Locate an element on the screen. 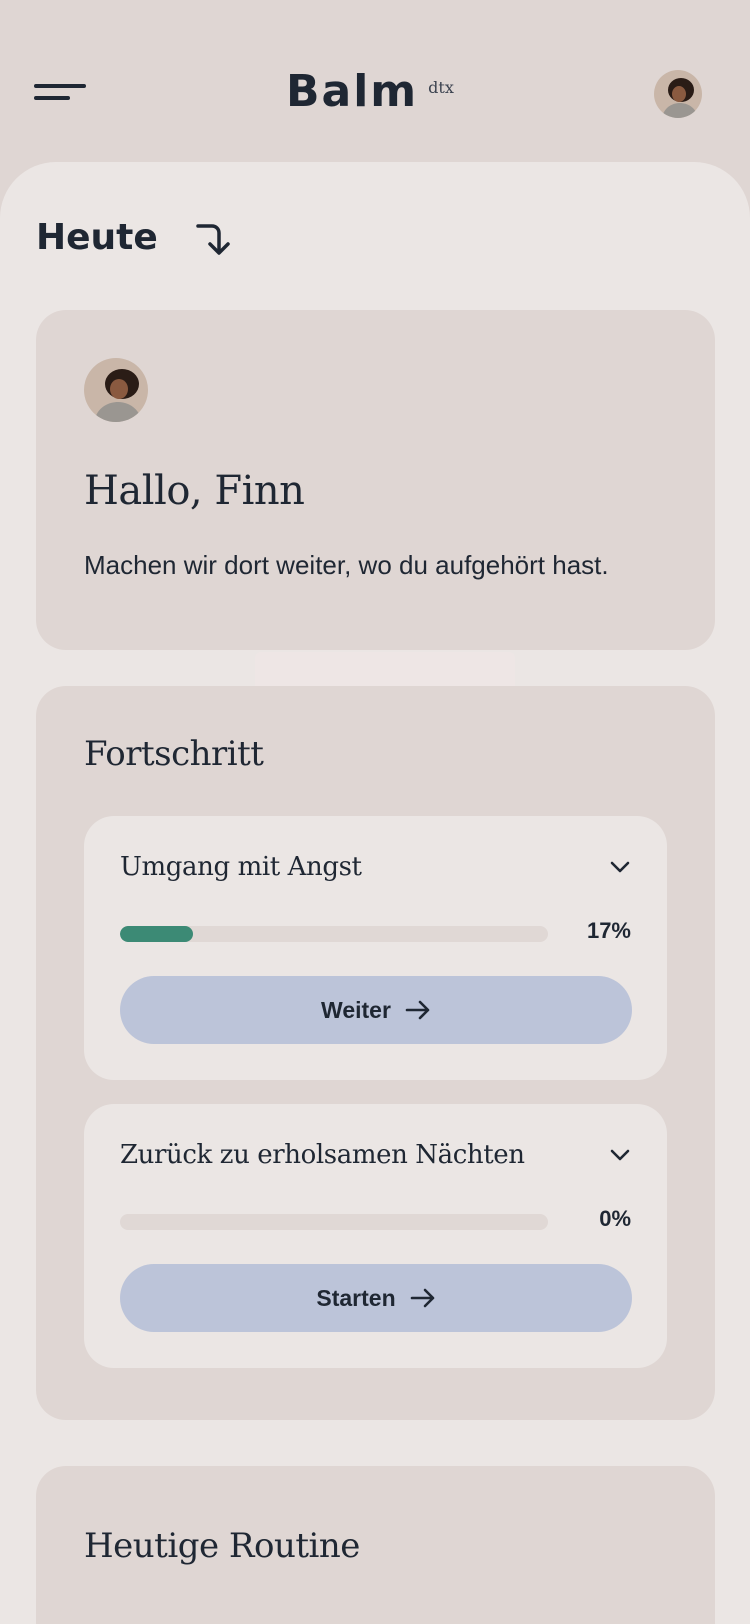 Image resolution: width=750 pixels, height=1624 pixels. arrow-turn-down-icon is located at coordinates (213, 239).